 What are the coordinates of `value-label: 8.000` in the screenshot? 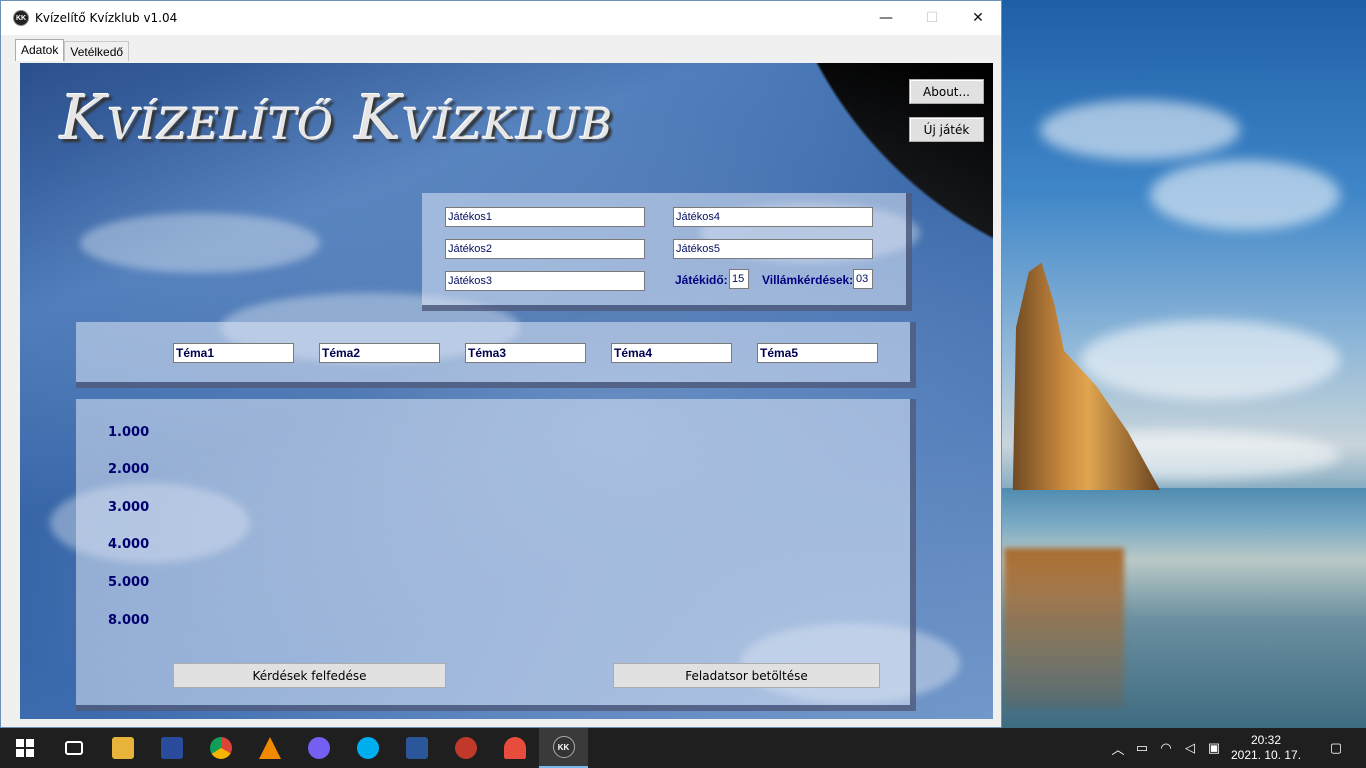 It's located at (129, 620).